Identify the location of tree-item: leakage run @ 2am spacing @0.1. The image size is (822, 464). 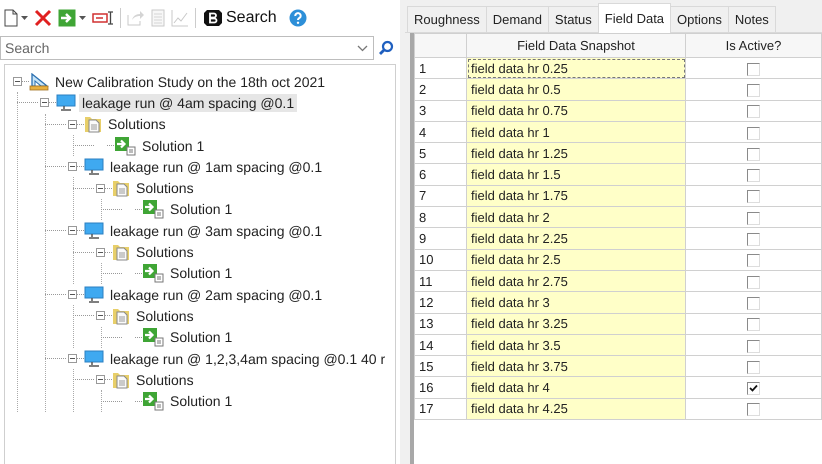
(216, 295).